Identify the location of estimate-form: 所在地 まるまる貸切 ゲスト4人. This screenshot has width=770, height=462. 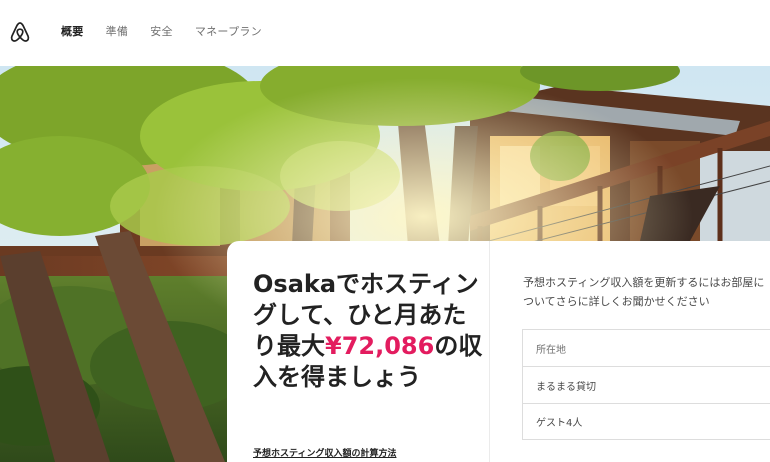
(646, 384).